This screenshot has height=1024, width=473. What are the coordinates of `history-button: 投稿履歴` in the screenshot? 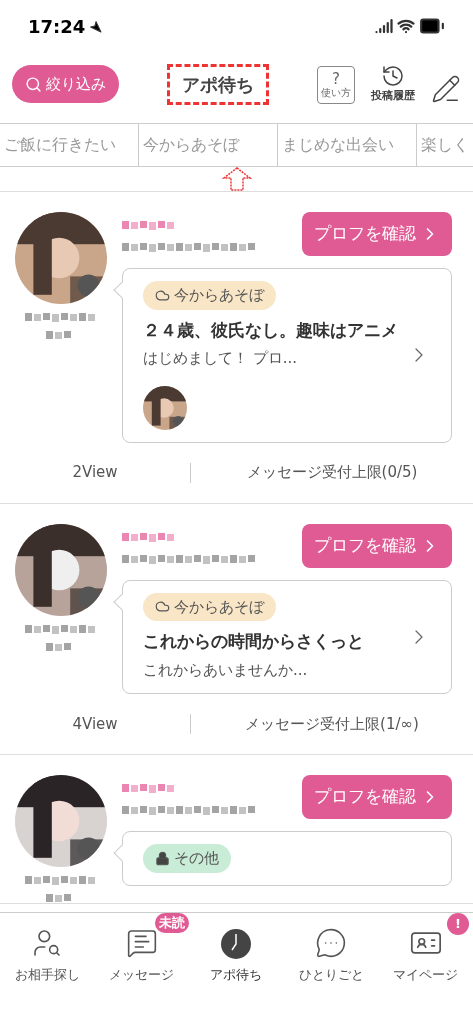 It's located at (393, 84).